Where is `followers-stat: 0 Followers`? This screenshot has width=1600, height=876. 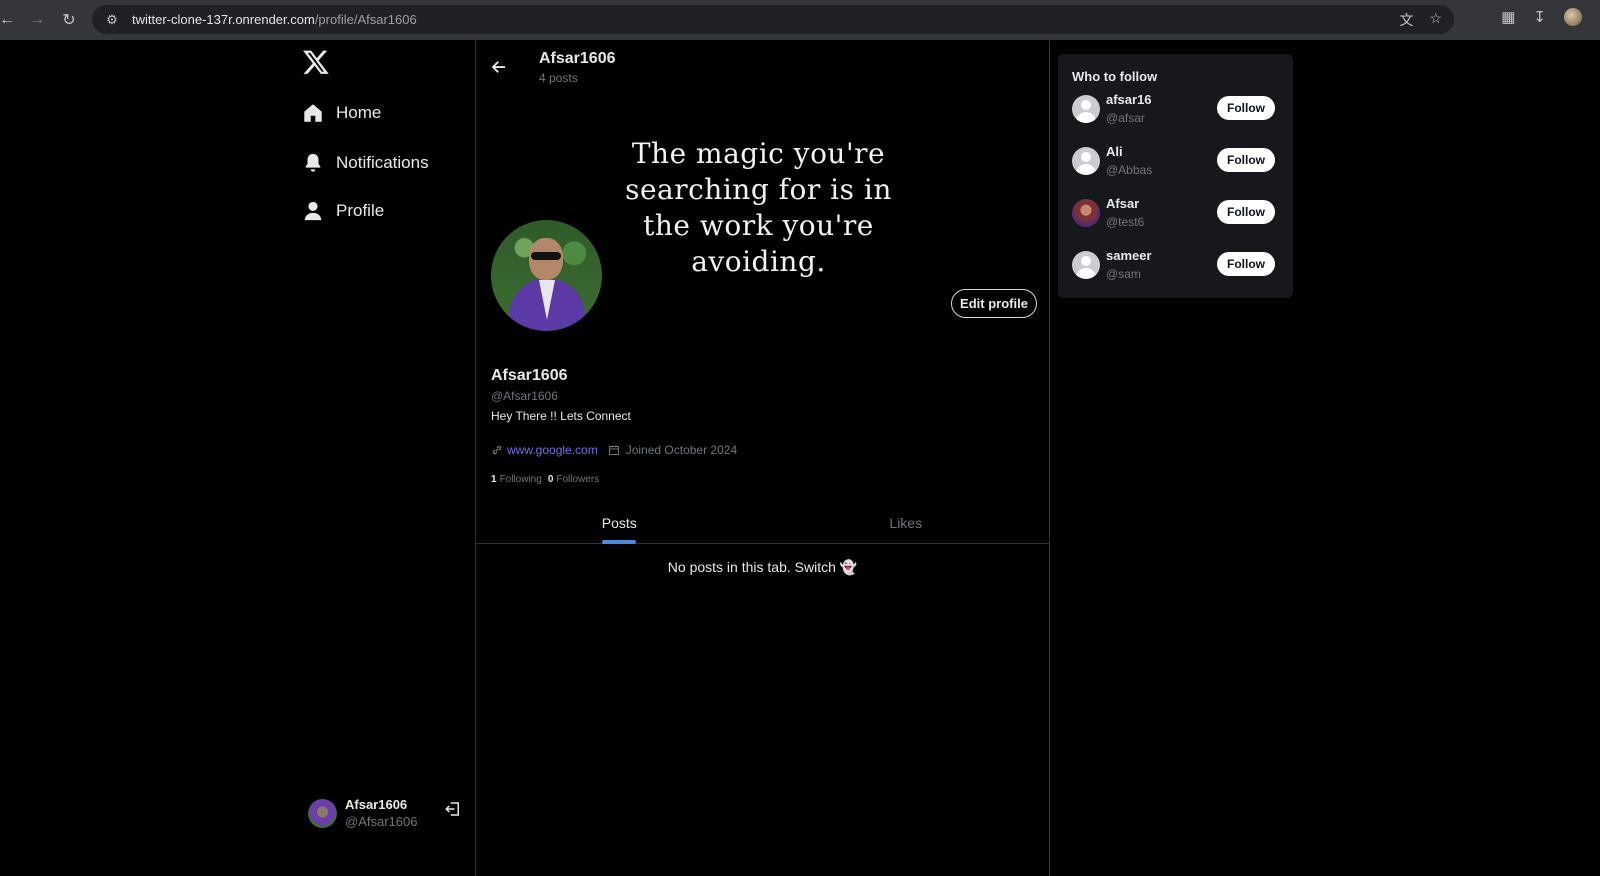
followers-stat: 0 Followers is located at coordinates (573, 479).